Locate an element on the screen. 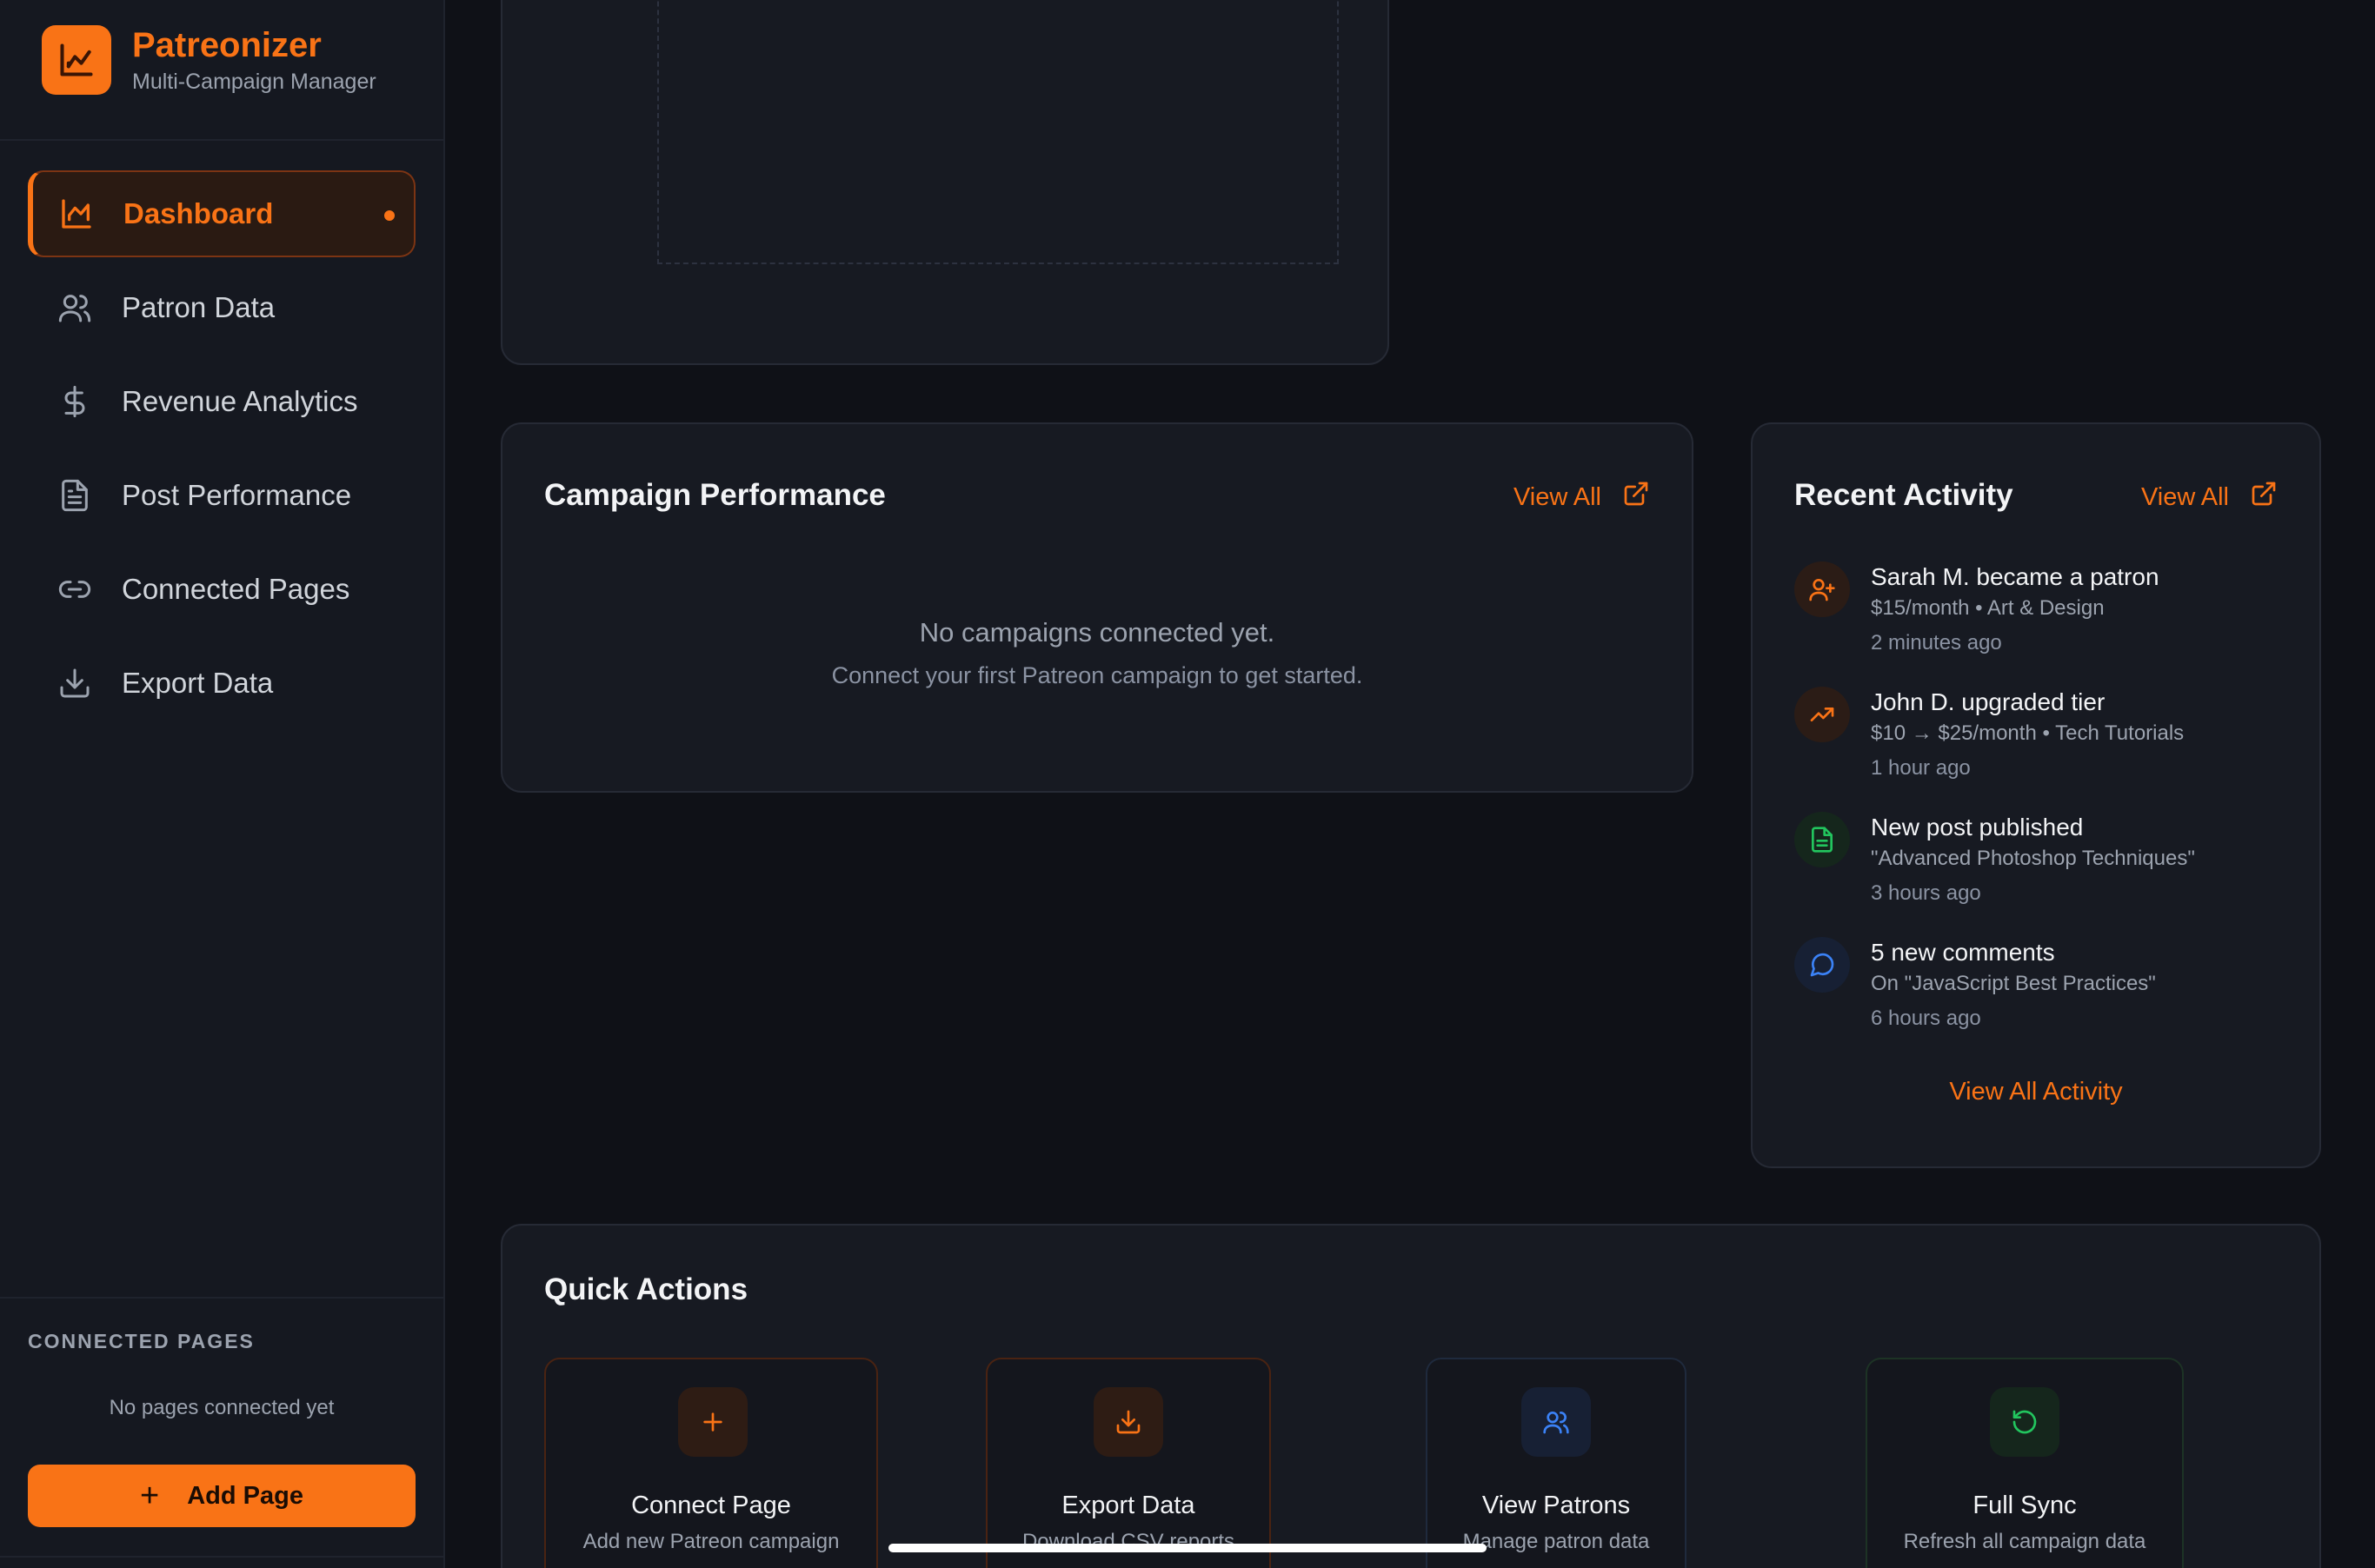 The height and width of the screenshot is (1568, 2375). sidebar-item-revenue-analytics: Revenue Analytics is located at coordinates (222, 401).